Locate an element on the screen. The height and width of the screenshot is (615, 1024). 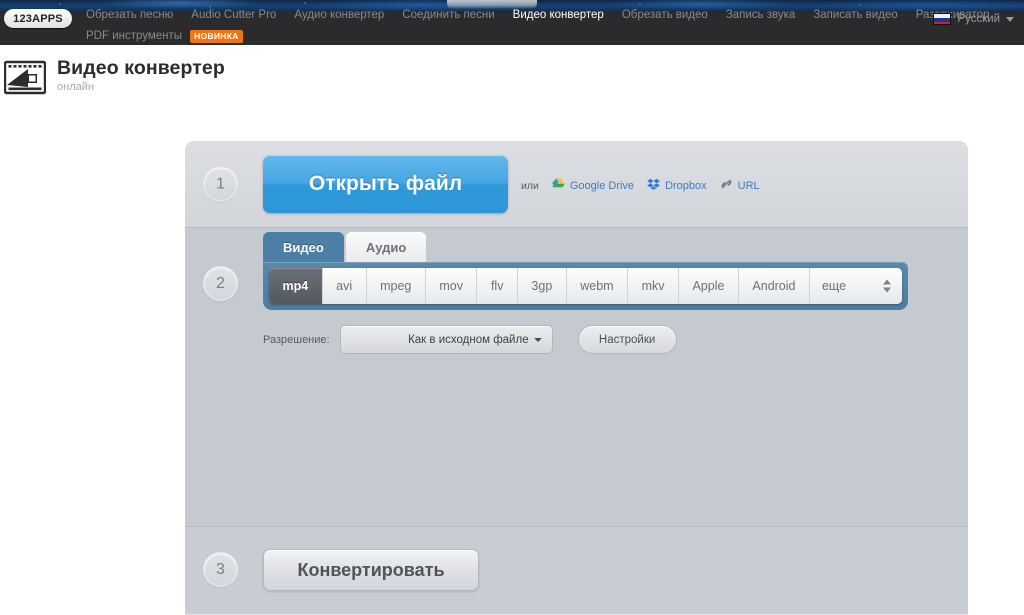
step-3-section: 3 Конвертировать is located at coordinates (576, 570).